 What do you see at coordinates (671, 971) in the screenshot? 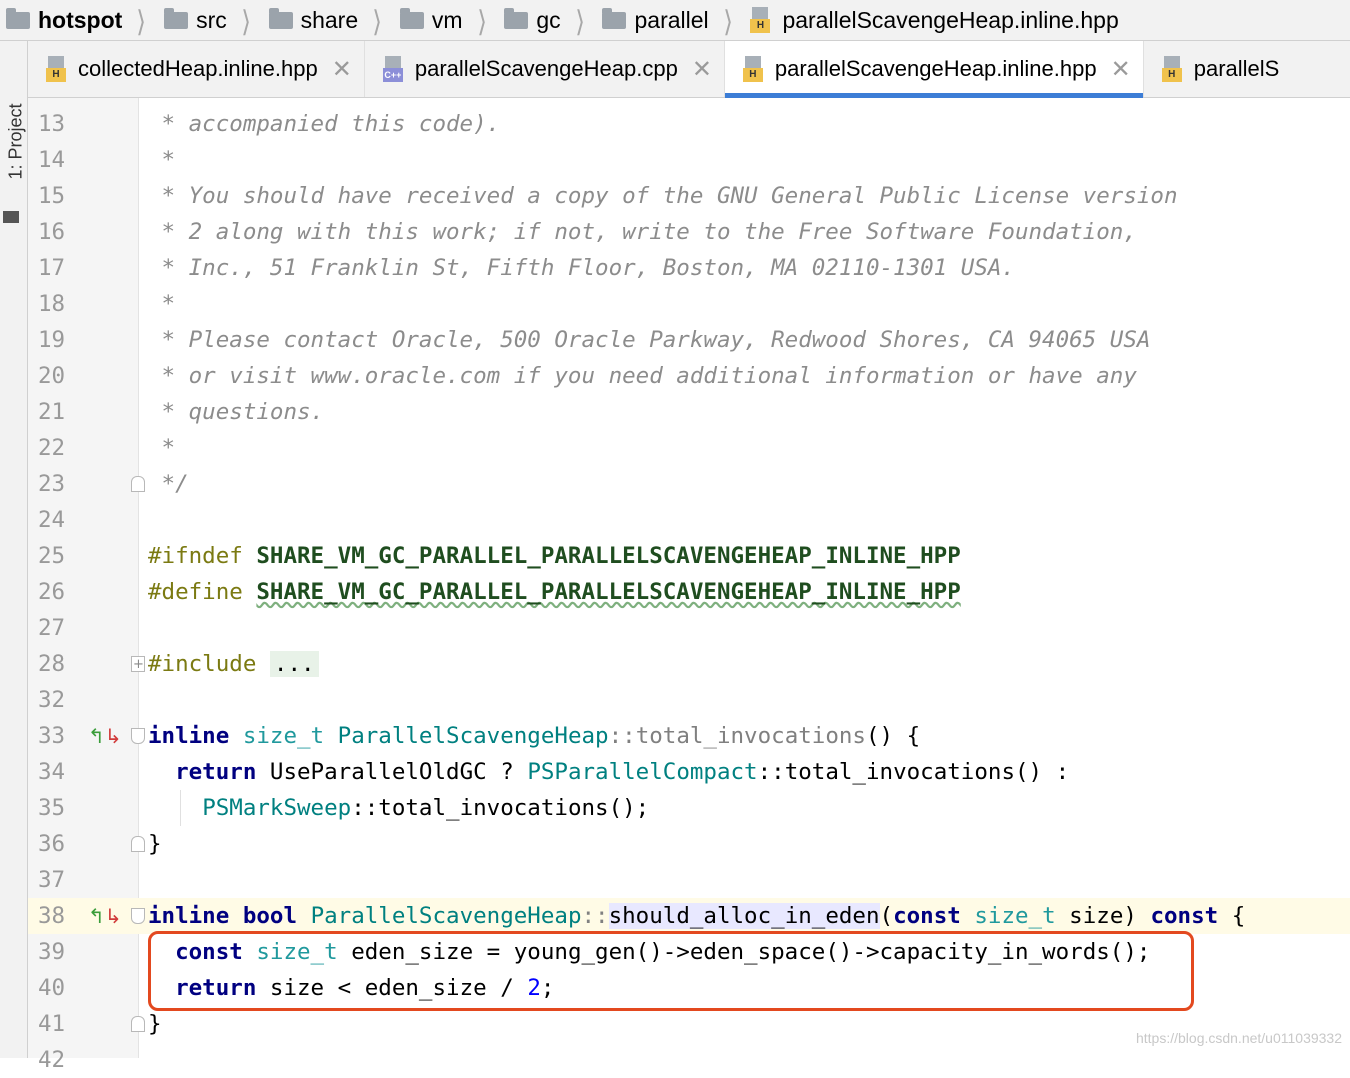
I see `highlight-annotation-box` at bounding box center [671, 971].